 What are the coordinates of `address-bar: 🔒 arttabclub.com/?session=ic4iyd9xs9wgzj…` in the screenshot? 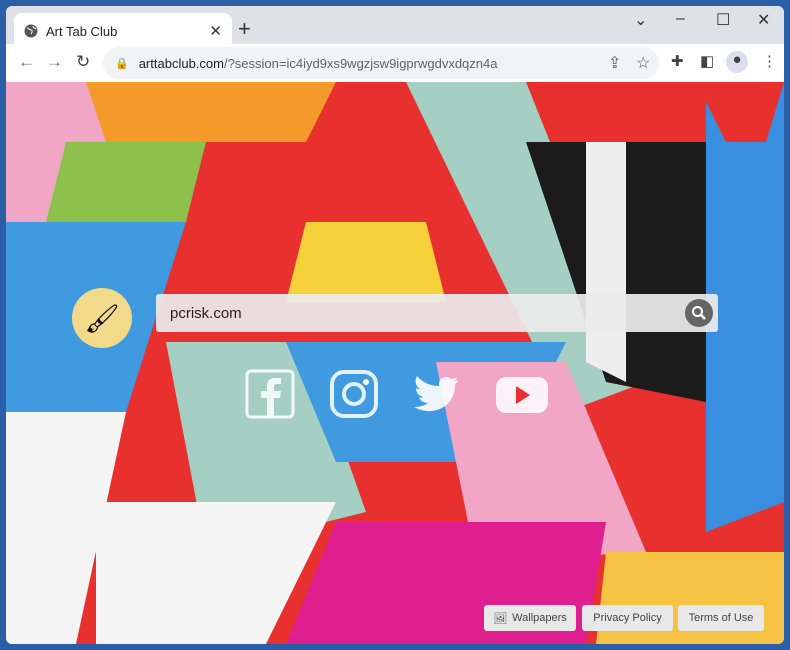 It's located at (381, 63).